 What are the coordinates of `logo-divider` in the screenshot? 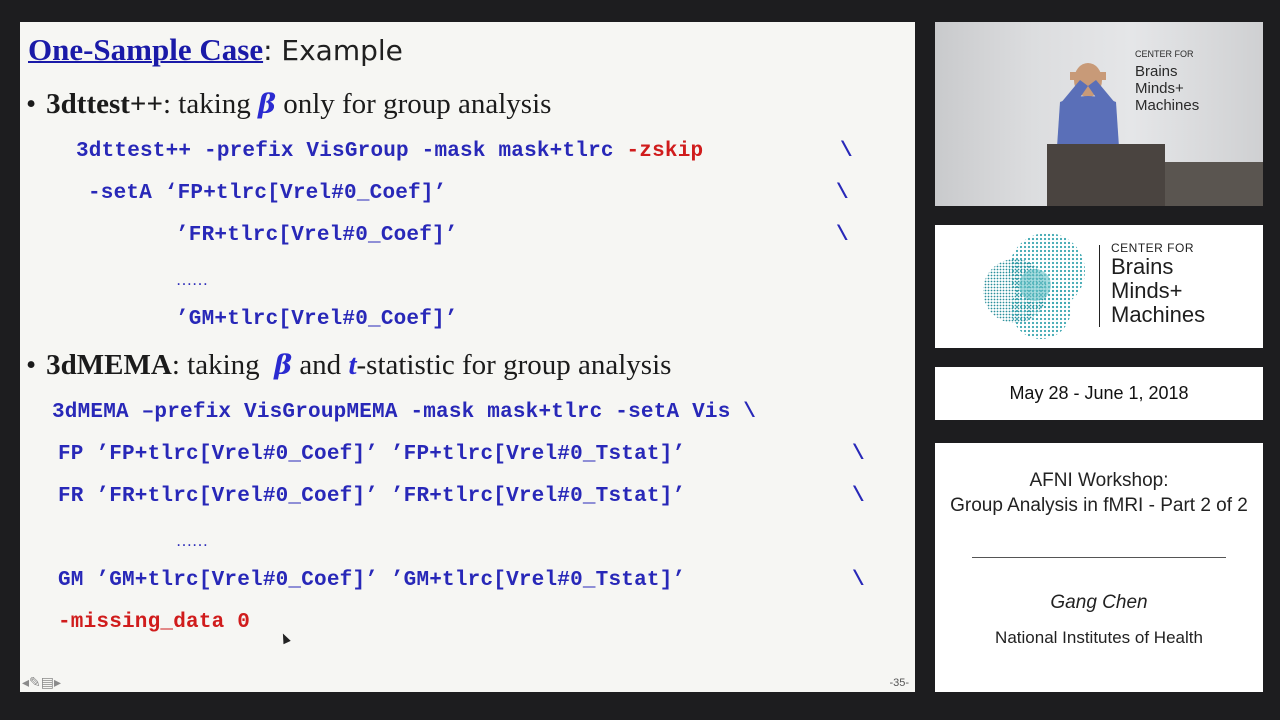 It's located at (1099, 286).